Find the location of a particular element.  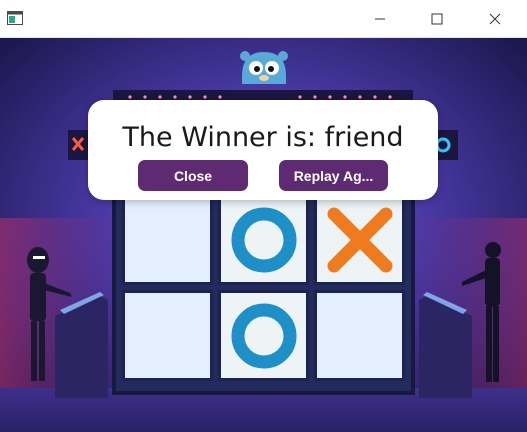

x-mark-icon is located at coordinates (359, 239).